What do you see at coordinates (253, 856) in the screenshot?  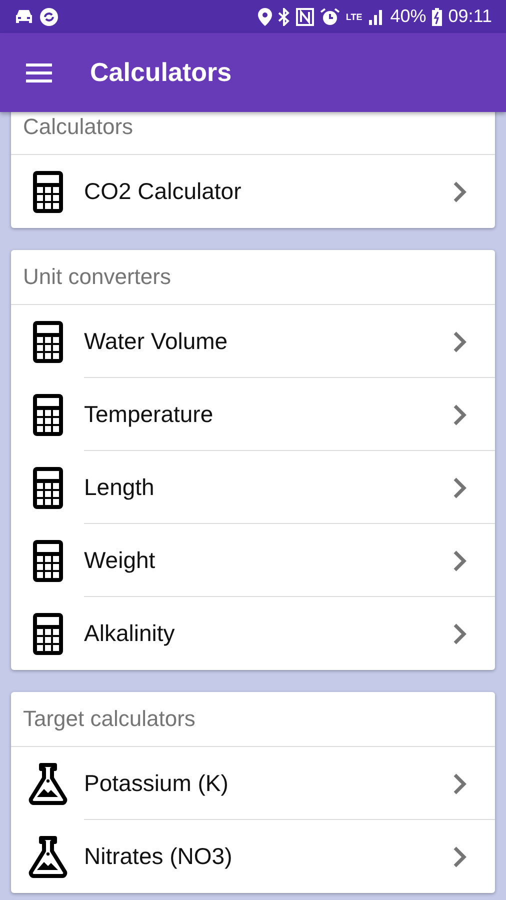 I see `list-item: Nitrates (NO3)` at bounding box center [253, 856].